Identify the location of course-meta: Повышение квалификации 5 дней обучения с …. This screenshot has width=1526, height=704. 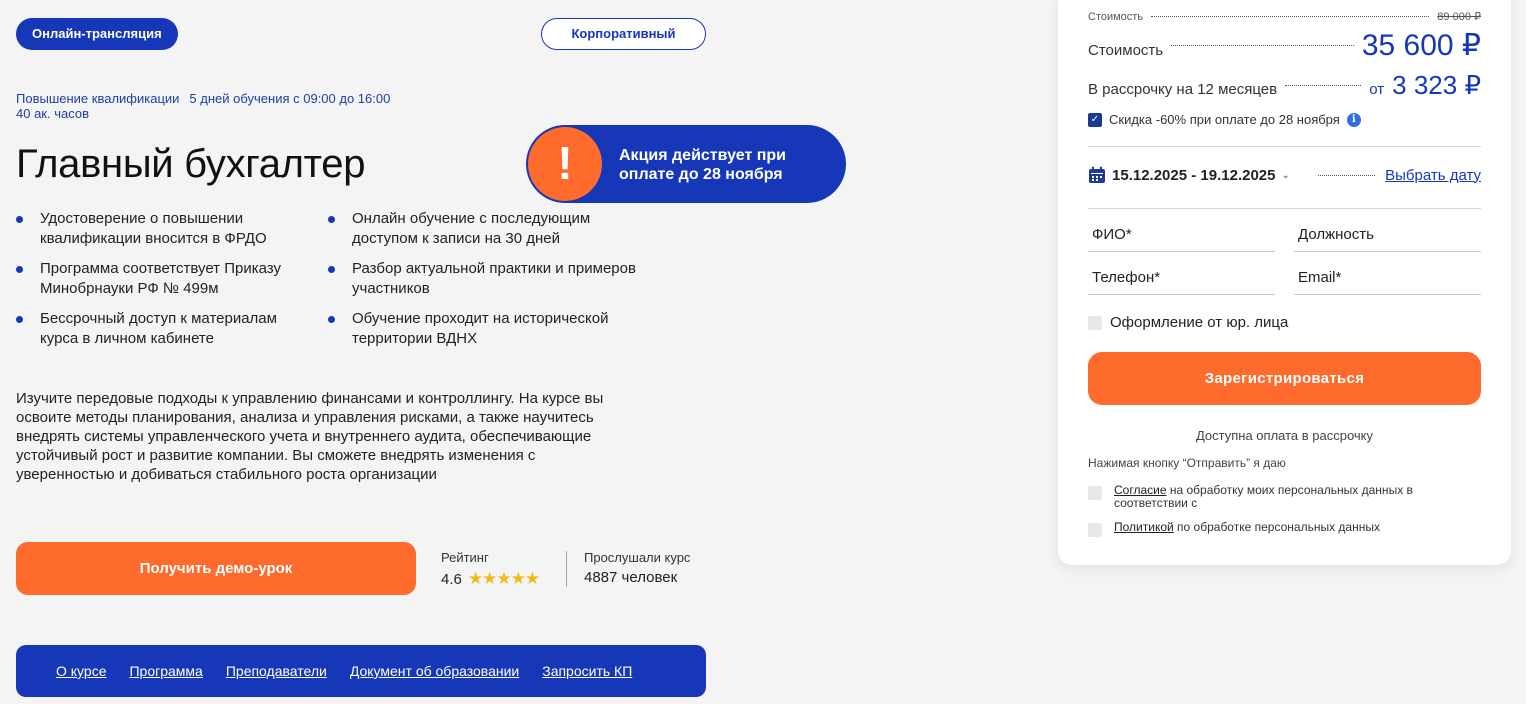
(203, 106).